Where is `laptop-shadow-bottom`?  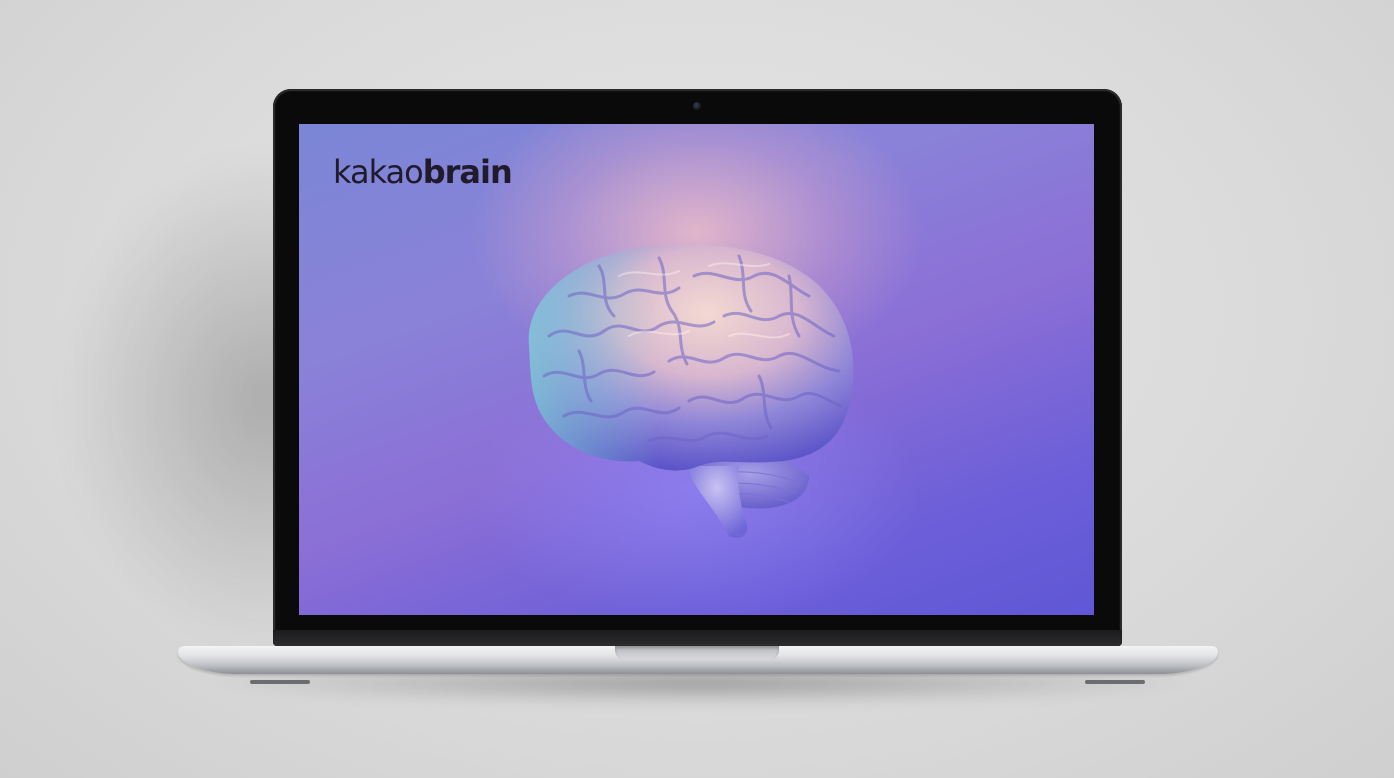 laptop-shadow-bottom is located at coordinates (700, 689).